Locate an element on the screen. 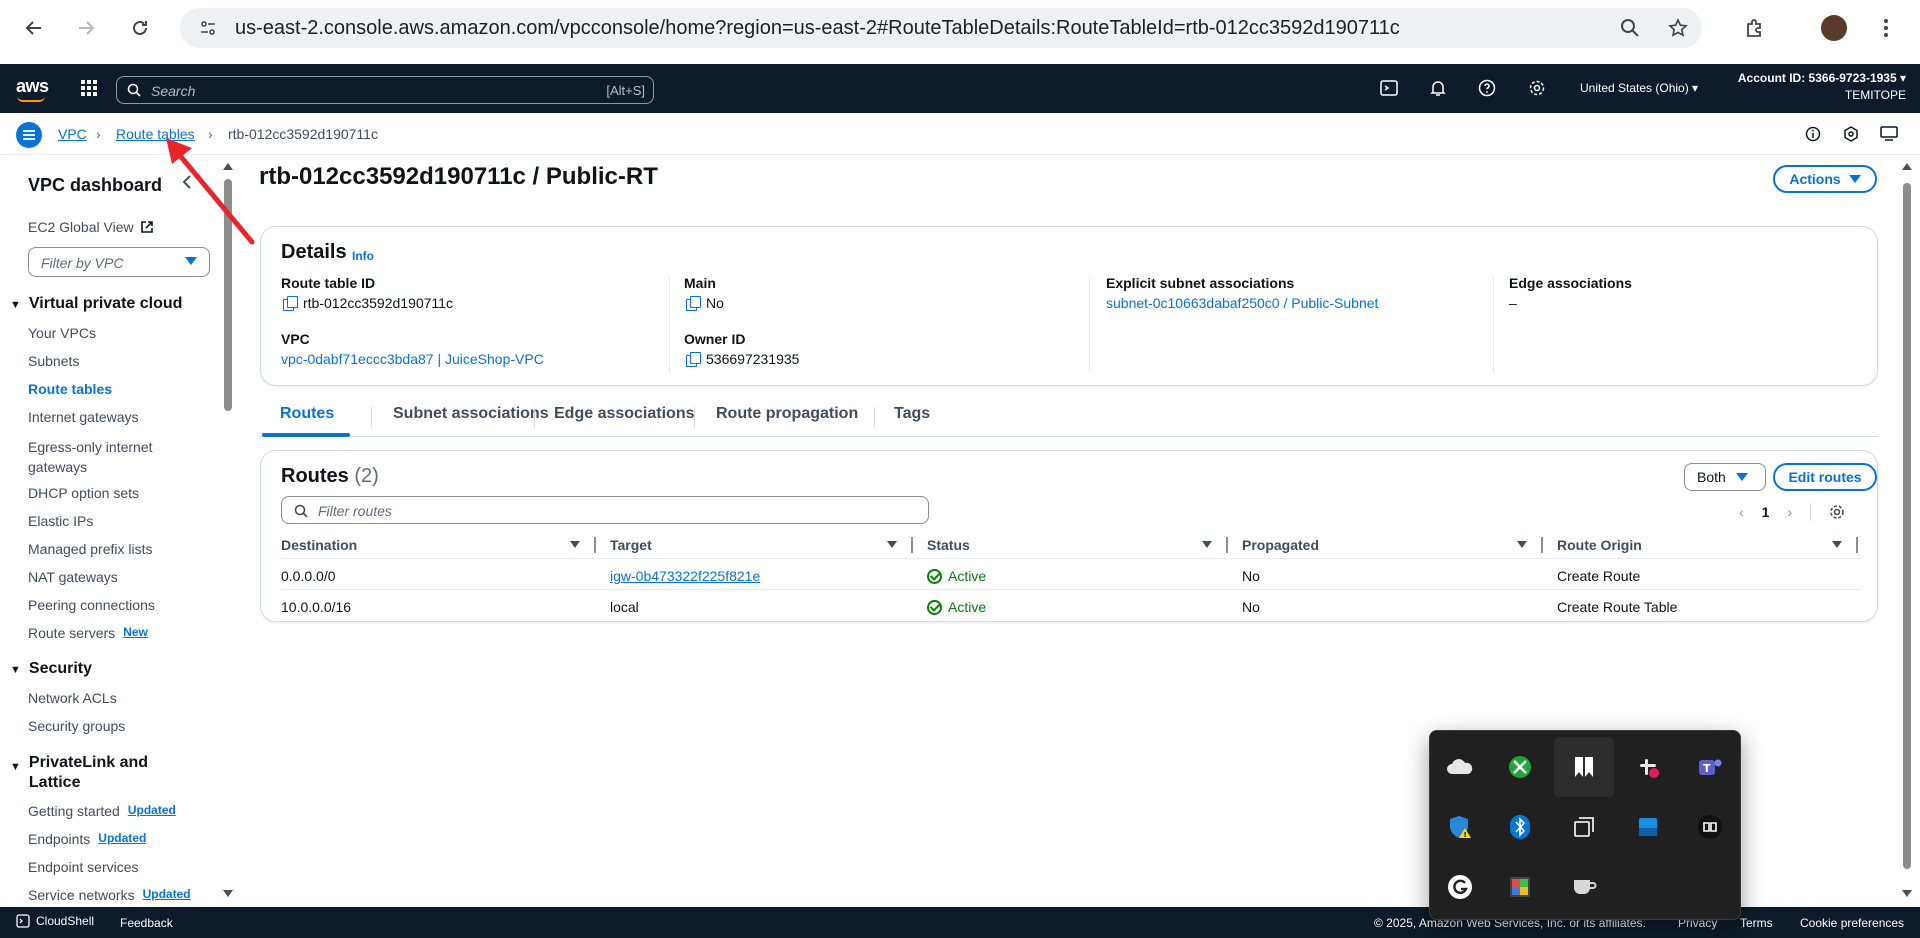  column-header-destination: Destination is located at coordinates (319, 545).